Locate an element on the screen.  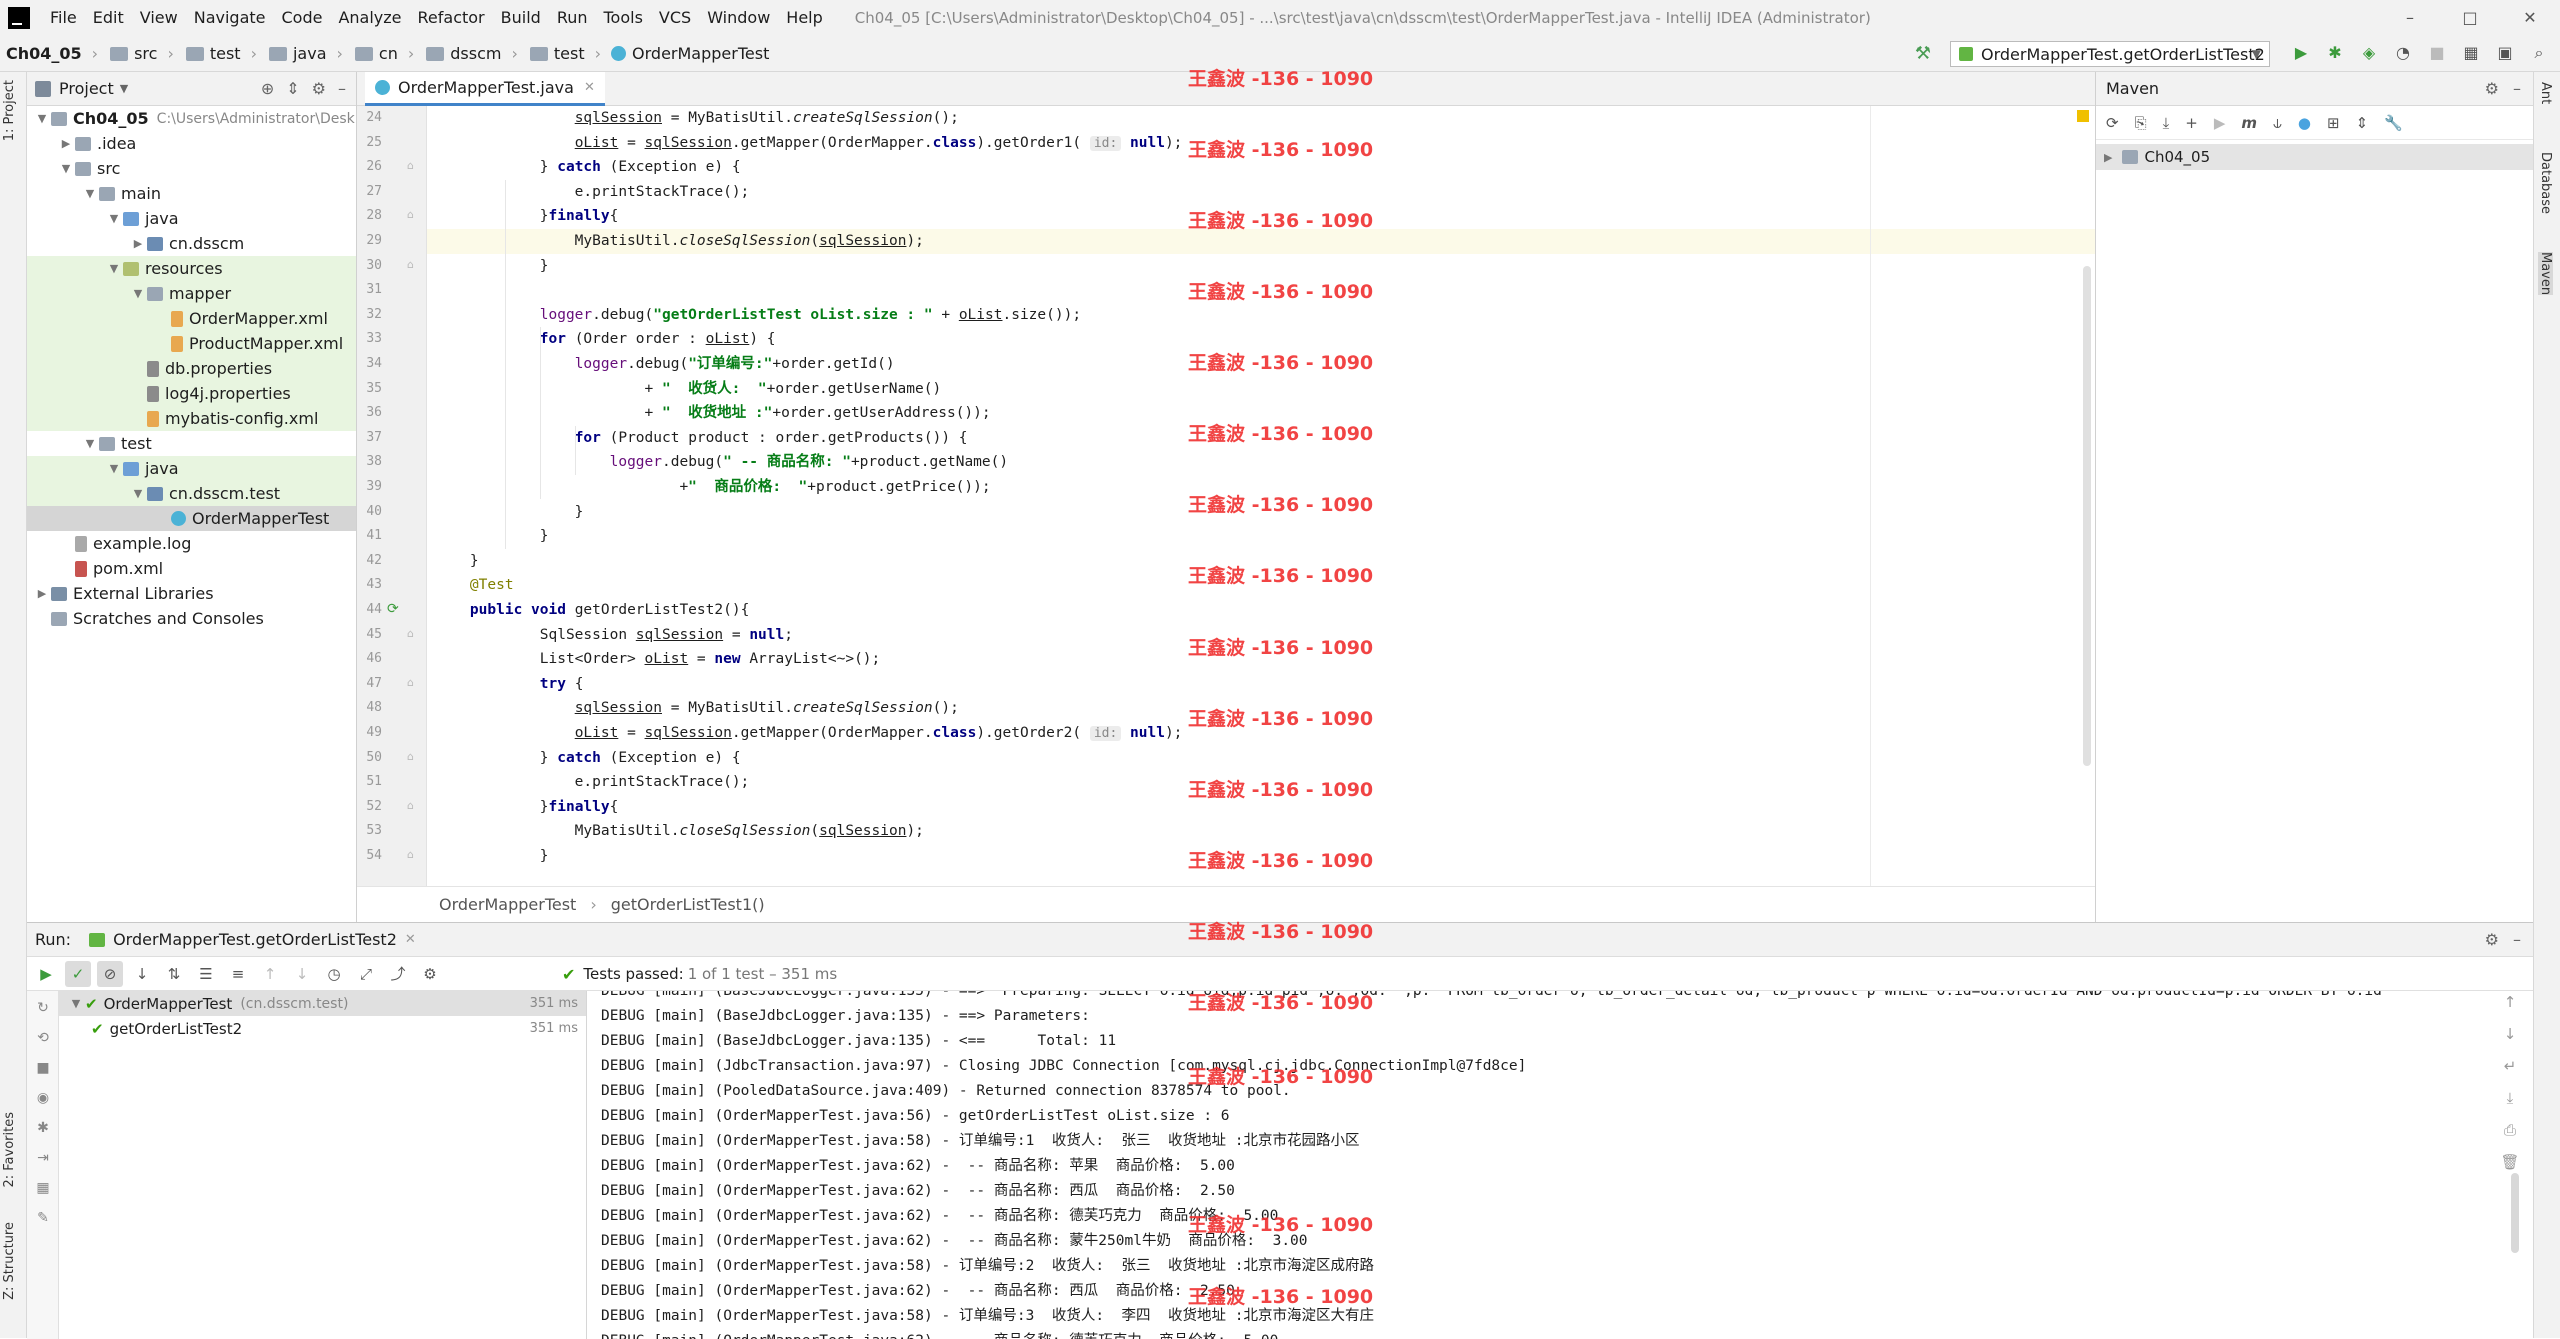
project-tree-item: ProductMapper.xml is located at coordinates (191, 343).